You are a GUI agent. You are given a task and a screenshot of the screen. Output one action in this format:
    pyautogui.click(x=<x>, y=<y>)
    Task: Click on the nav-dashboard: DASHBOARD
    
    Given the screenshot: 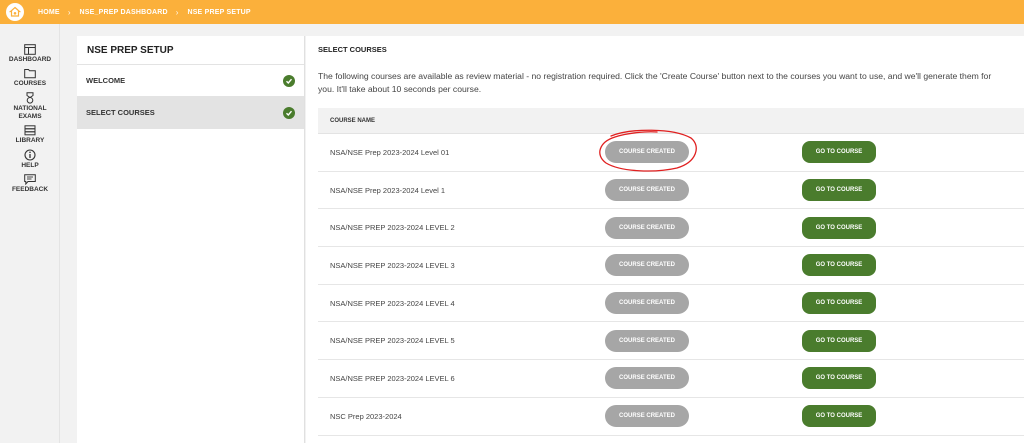 What is the action you would take?
    pyautogui.click(x=30, y=54)
    